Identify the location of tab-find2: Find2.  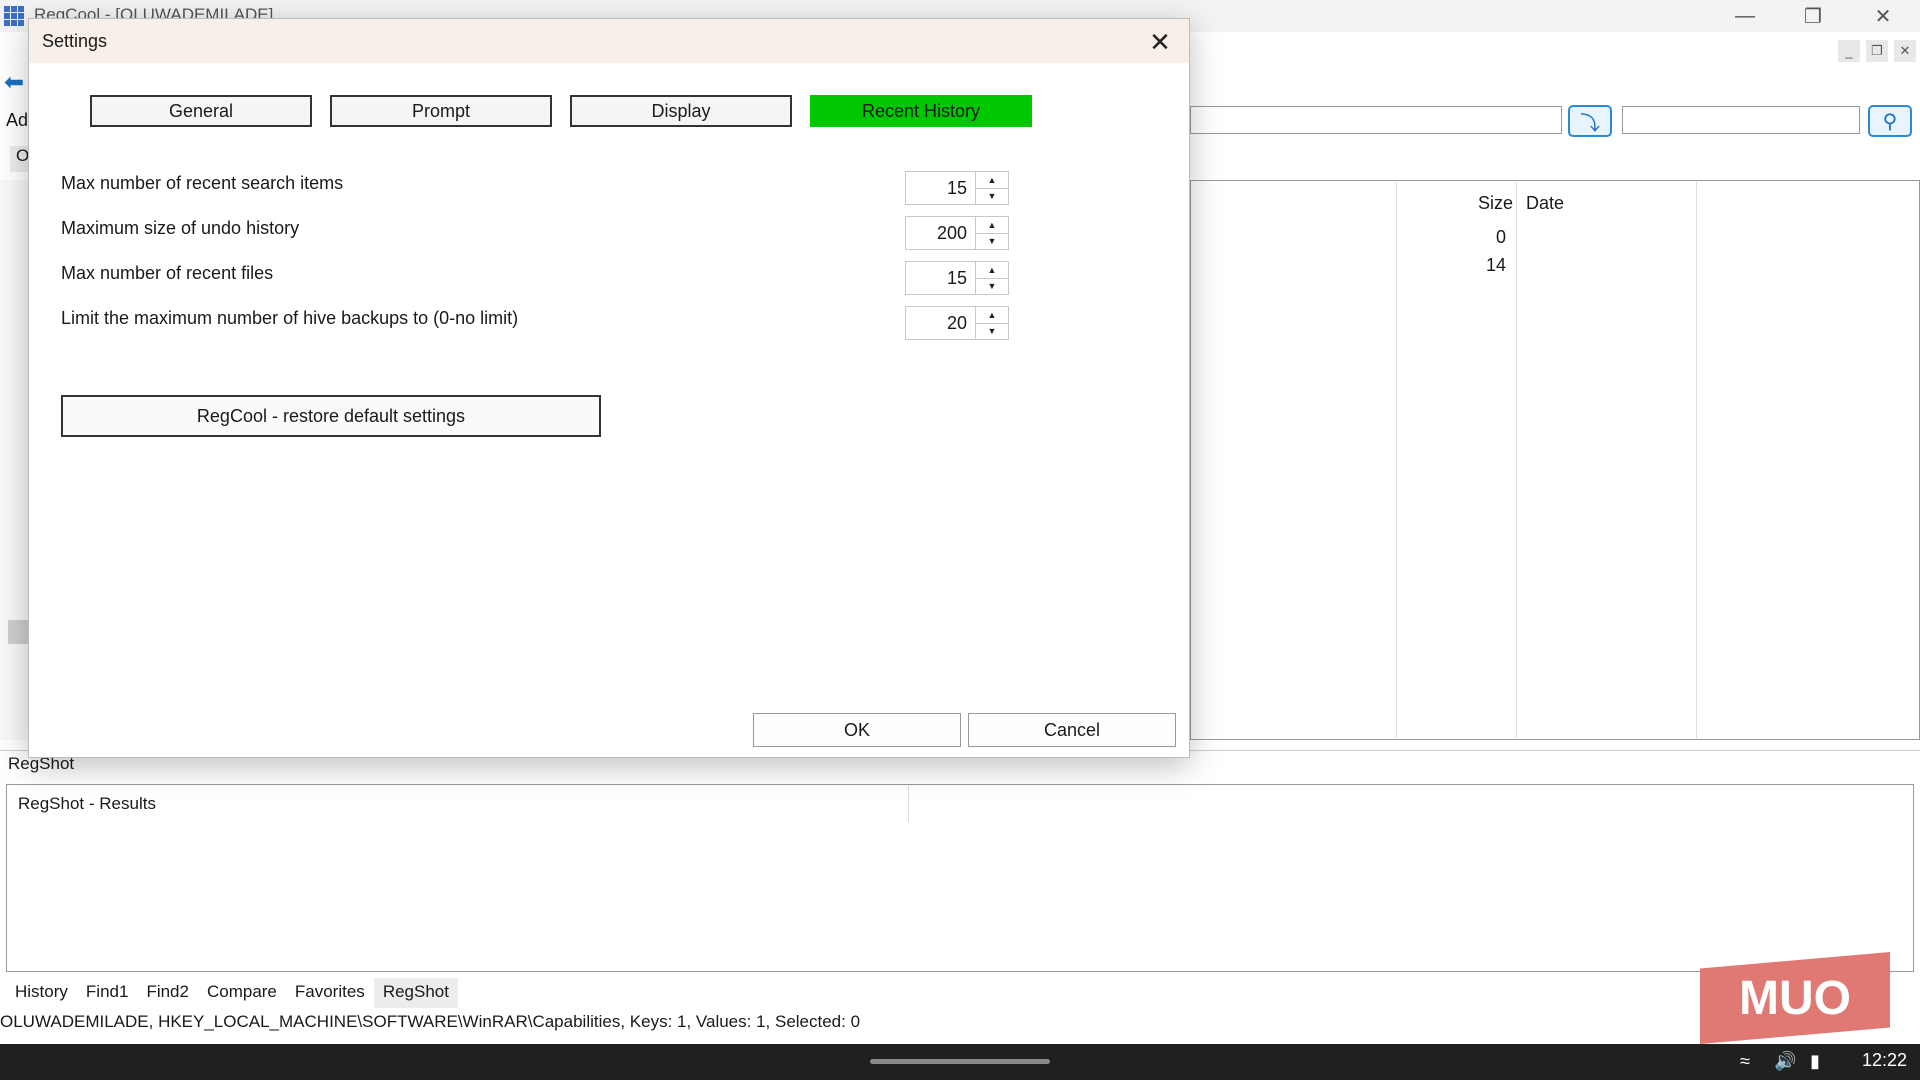
(167, 993).